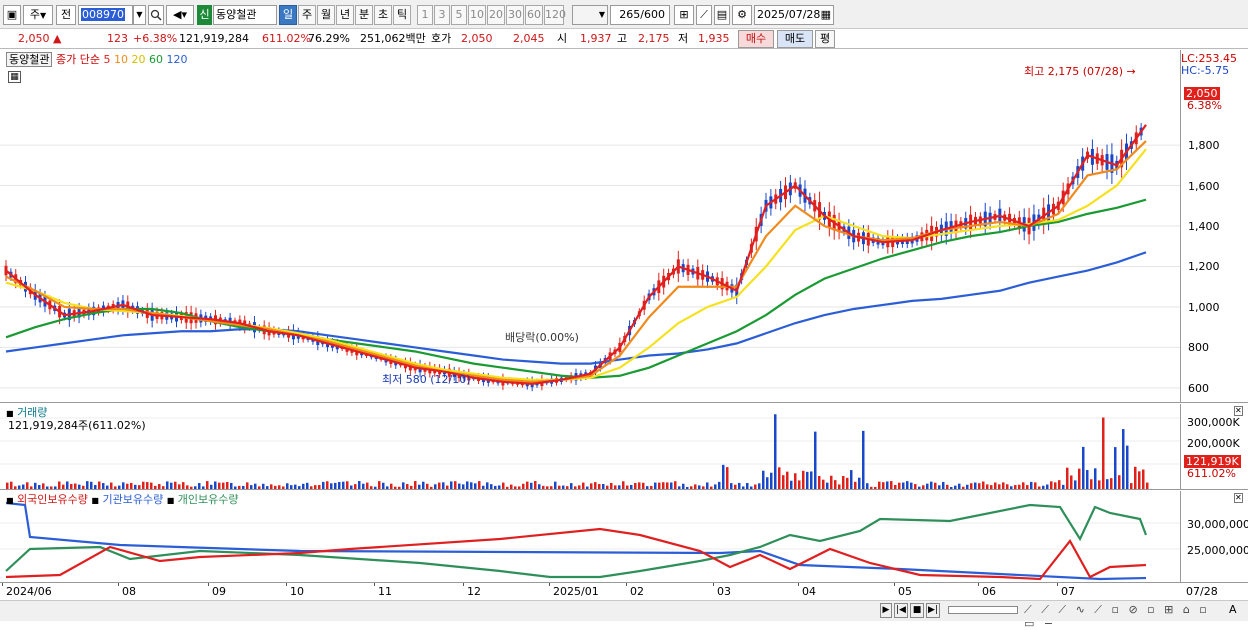 The height and width of the screenshot is (630, 1248). What do you see at coordinates (630, 14) in the screenshot?
I see `count-value: 265` at bounding box center [630, 14].